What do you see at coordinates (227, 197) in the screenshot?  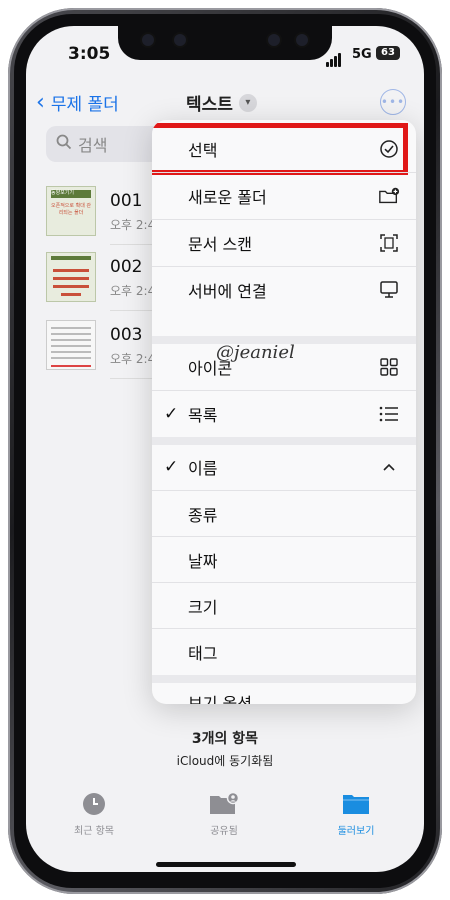 I see `menu-item-label: 새로운 폴더` at bounding box center [227, 197].